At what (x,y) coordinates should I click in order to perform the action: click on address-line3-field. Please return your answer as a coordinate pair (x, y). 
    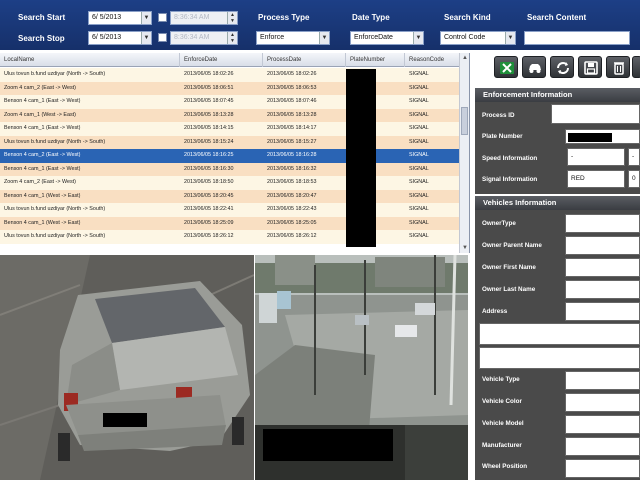
    Looking at the image, I should click on (559, 358).